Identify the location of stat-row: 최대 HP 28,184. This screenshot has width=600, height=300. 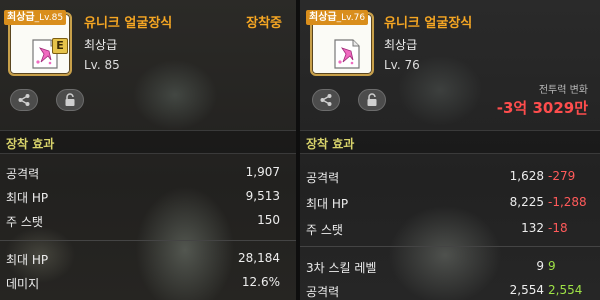
(148, 259).